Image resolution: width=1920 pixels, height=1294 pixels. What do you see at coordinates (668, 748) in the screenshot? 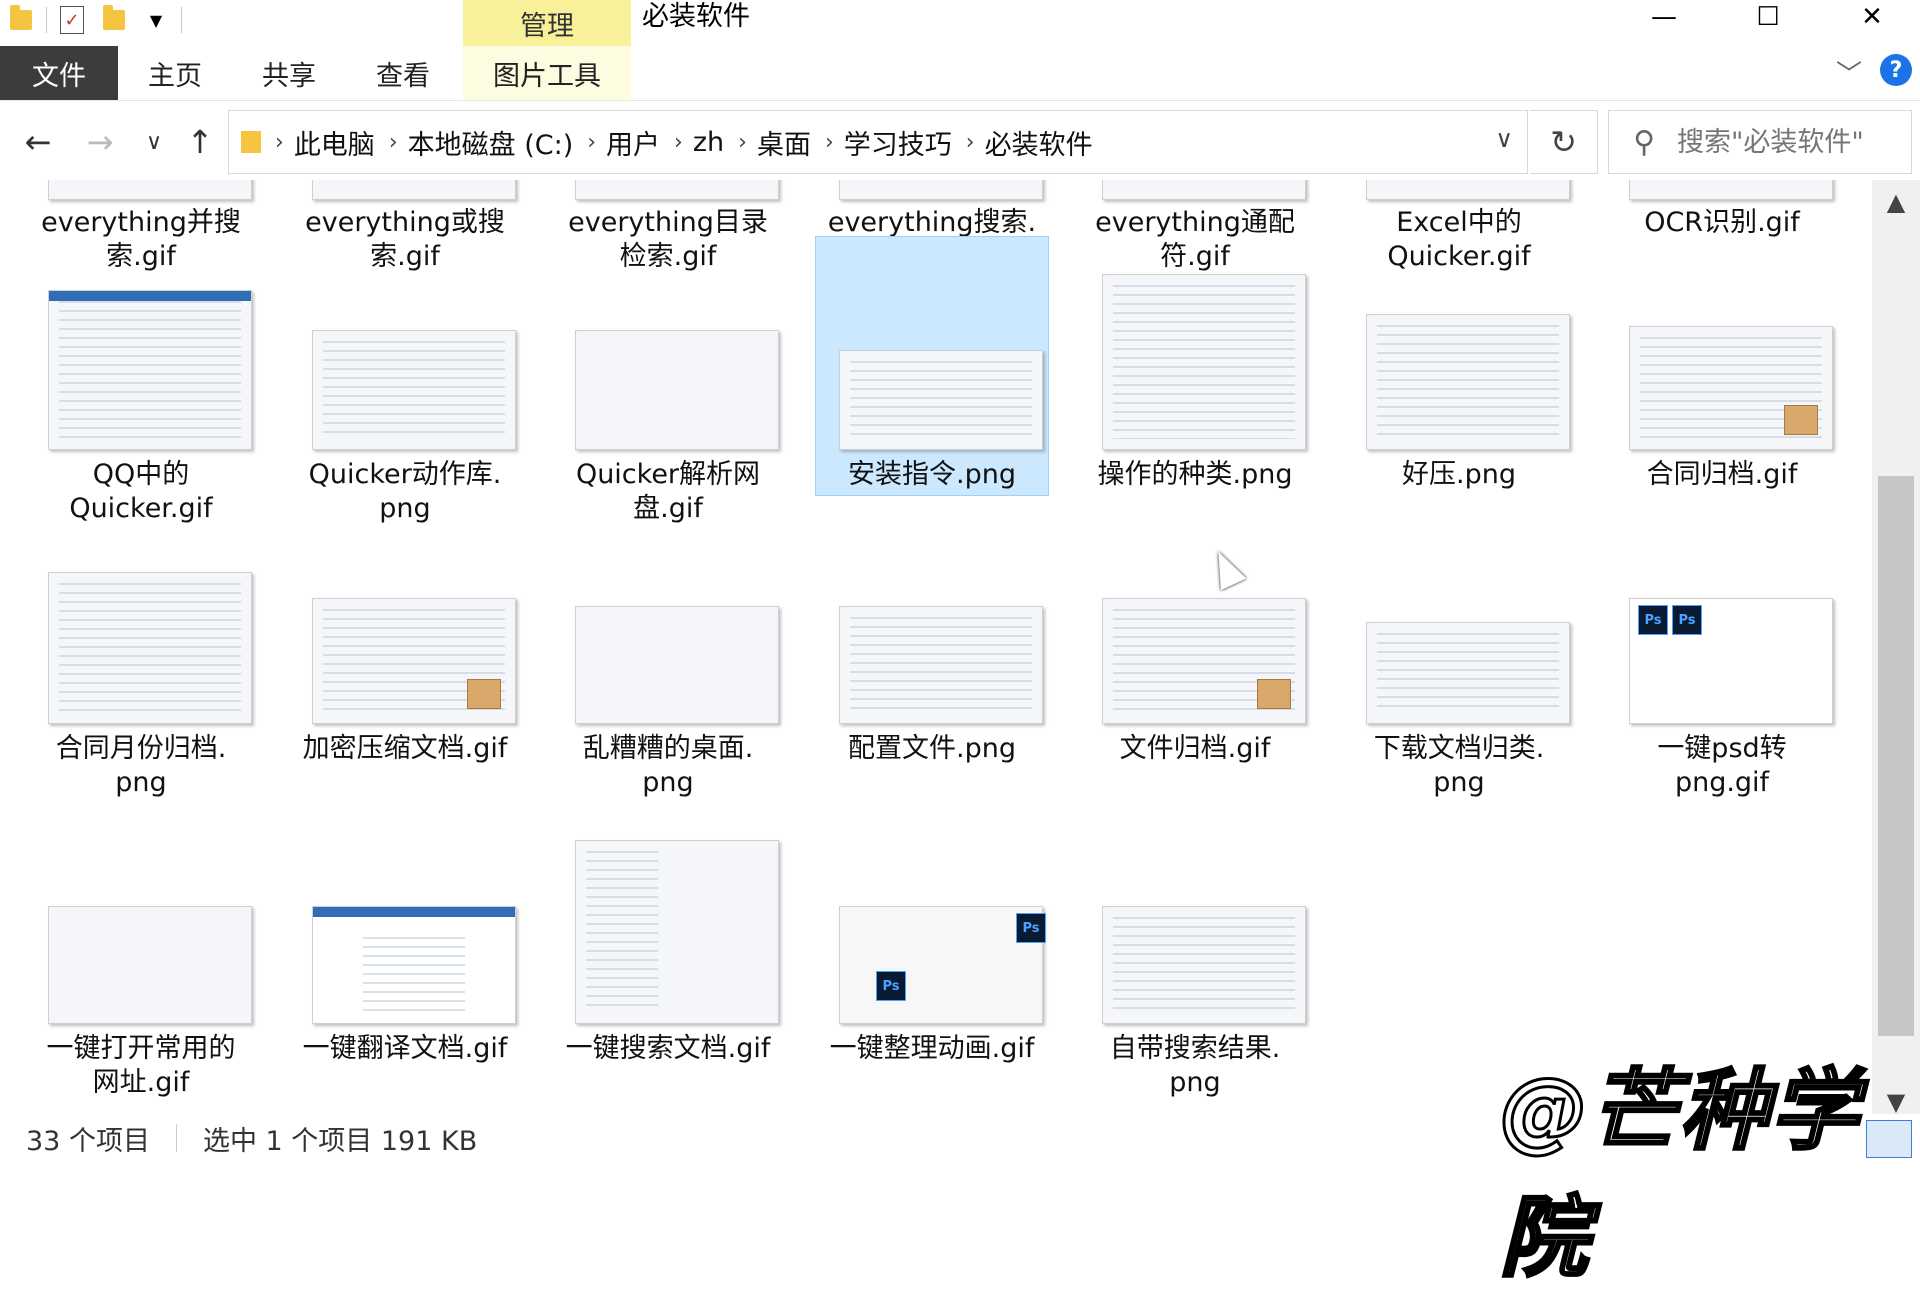
I see `file-name: 乱糟糟的桌面.` at bounding box center [668, 748].